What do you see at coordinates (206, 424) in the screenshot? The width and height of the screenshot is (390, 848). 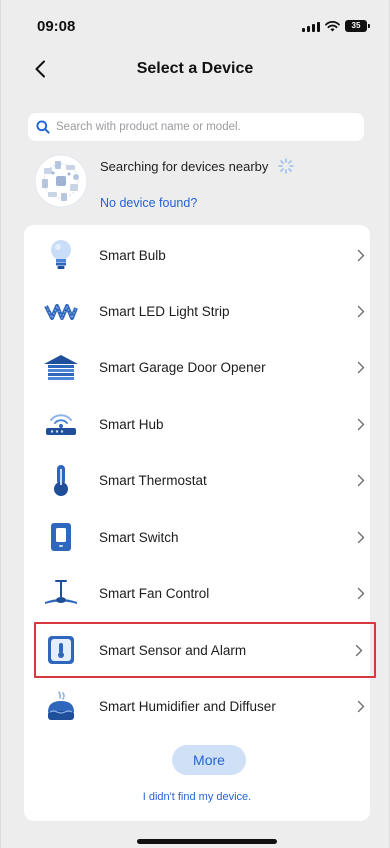 I see `device-item-smart-hub: Smart Hub` at bounding box center [206, 424].